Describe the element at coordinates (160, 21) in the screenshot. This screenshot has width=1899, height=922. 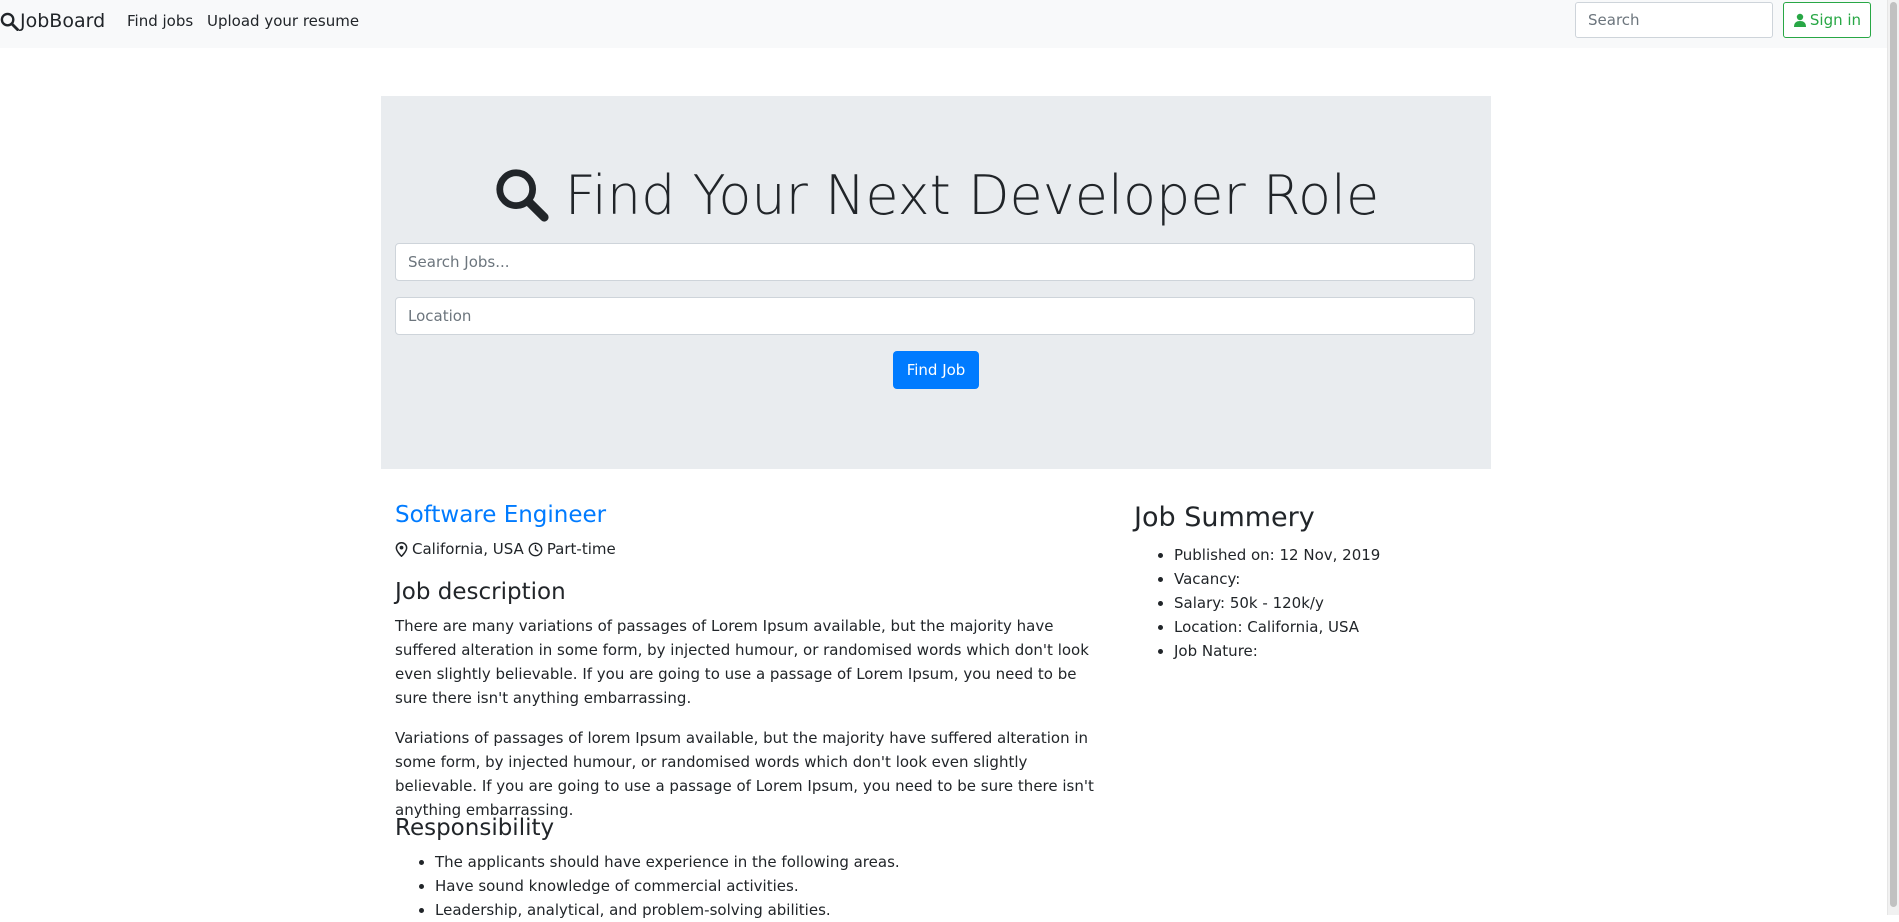
I see `nav-find-jobs: Find jobs` at that location.